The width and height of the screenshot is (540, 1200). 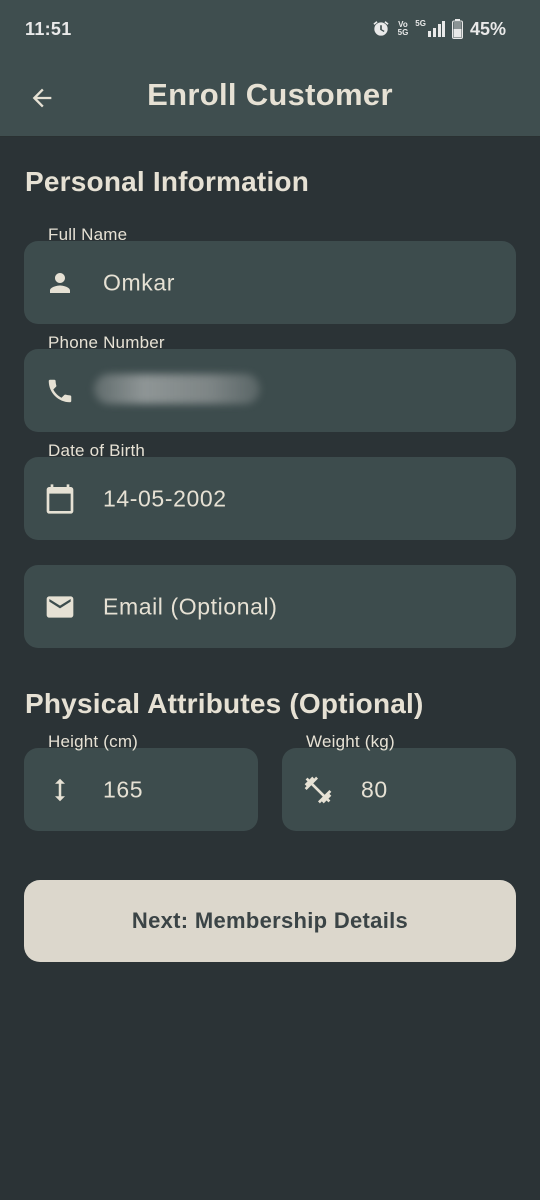 I want to click on person-icon, so click(x=60, y=283).